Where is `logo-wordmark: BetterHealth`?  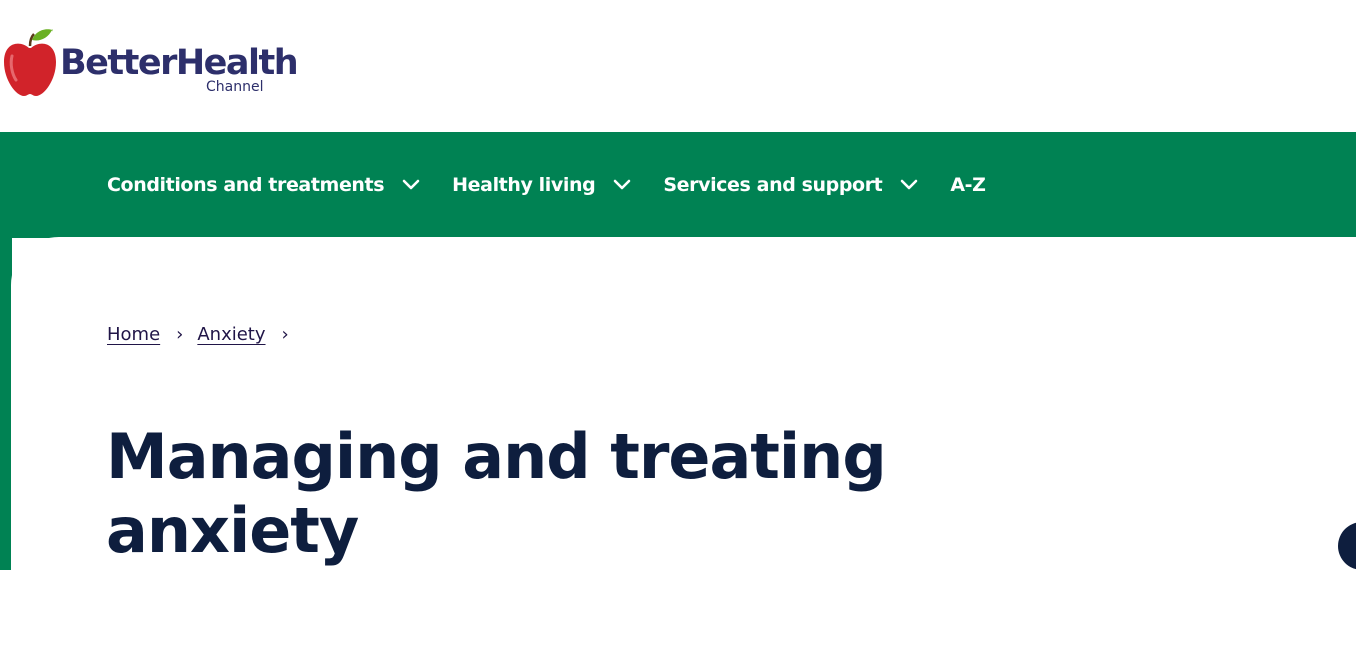 logo-wordmark: BetterHealth is located at coordinates (179, 63).